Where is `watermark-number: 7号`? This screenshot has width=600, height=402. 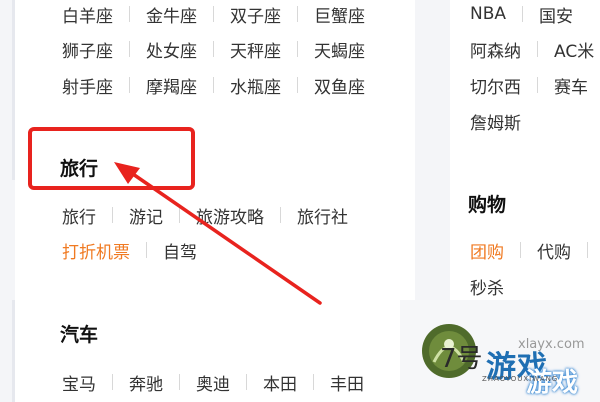 watermark-number: 7号 is located at coordinates (461, 359).